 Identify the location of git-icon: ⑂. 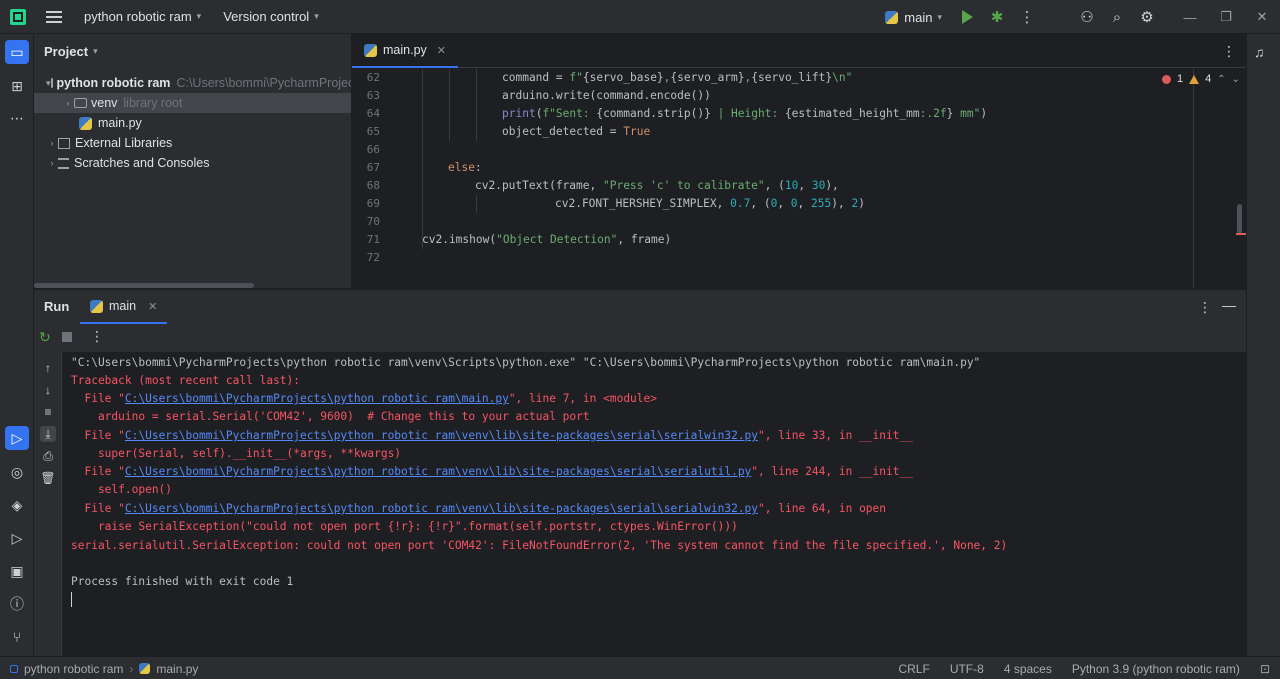
(17, 637).